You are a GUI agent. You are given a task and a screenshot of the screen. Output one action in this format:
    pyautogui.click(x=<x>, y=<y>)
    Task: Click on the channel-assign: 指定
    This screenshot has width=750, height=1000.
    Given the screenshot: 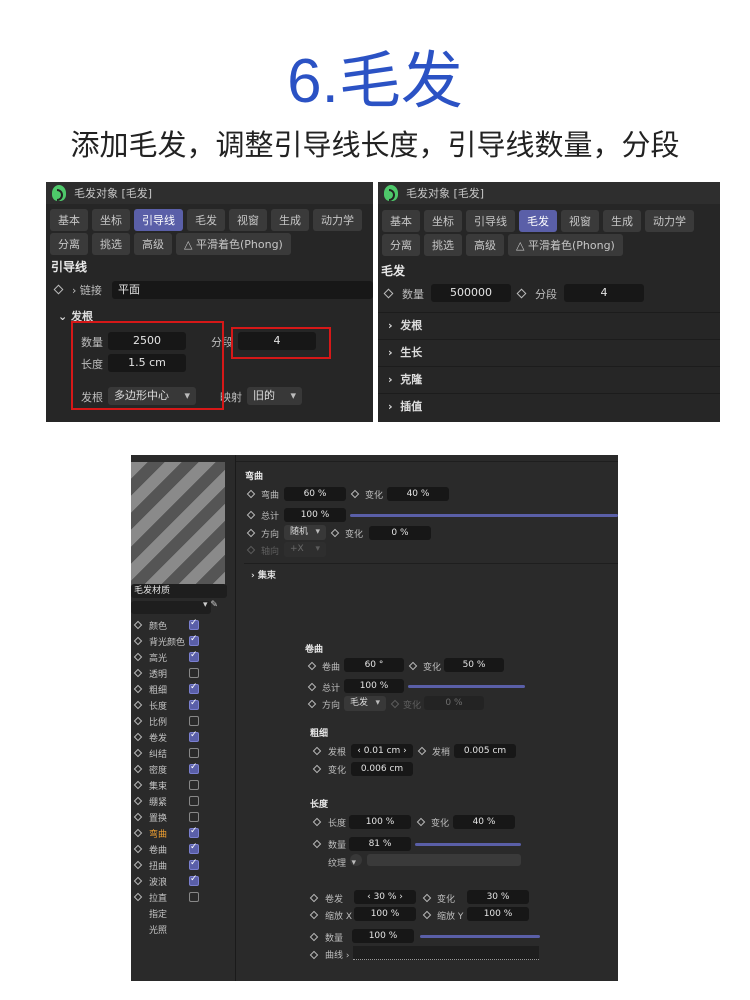 What is the action you would take?
    pyautogui.click(x=181, y=914)
    